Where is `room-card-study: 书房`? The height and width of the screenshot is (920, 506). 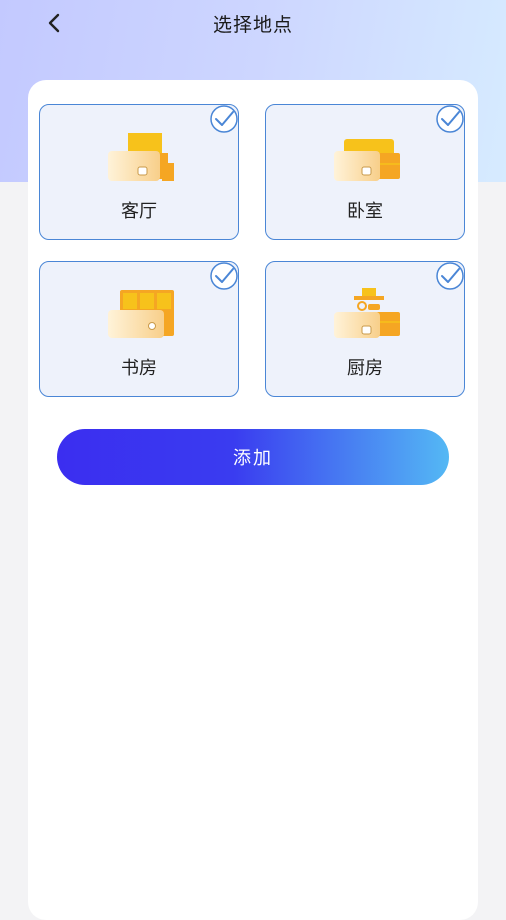 room-card-study: 书房 is located at coordinates (139, 329).